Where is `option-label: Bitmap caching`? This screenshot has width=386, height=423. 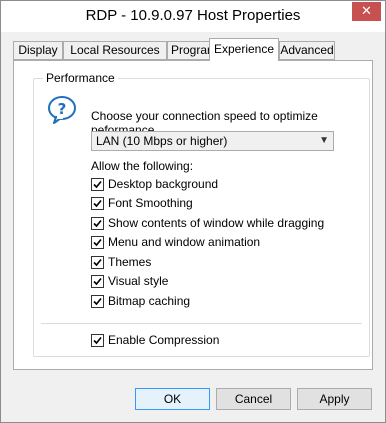 option-label: Bitmap caching is located at coordinates (149, 301).